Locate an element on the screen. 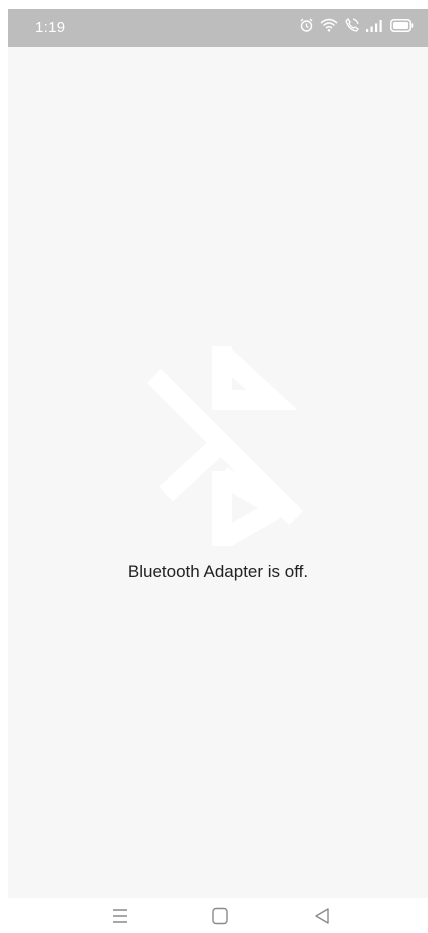 The image size is (428, 933). bluetooth-disabled-icon is located at coordinates (226, 452).